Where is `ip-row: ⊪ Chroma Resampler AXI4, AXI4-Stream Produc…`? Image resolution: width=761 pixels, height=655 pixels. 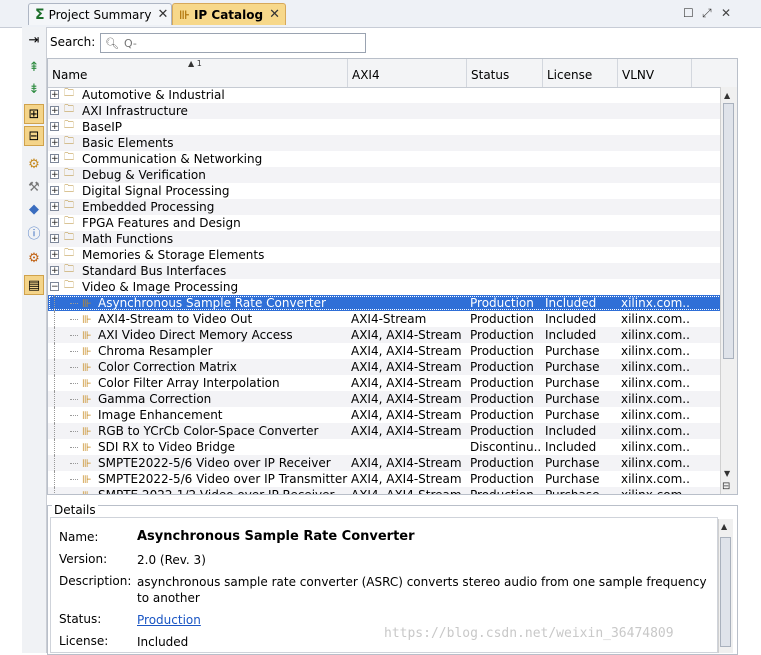
ip-row: ⊪ Chroma Resampler AXI4, AXI4-Stream Produc… is located at coordinates (385, 351).